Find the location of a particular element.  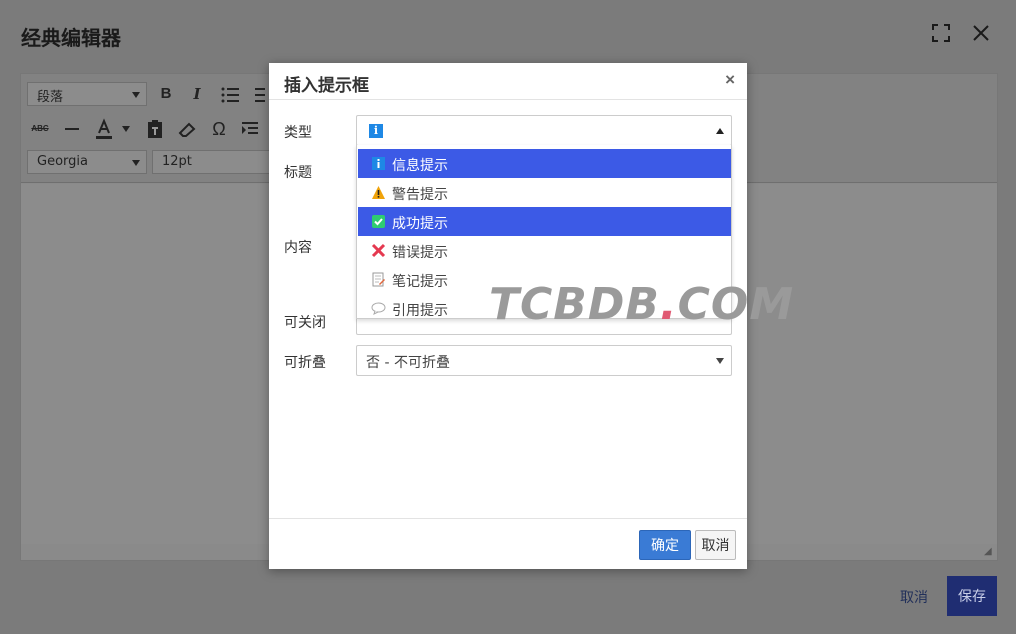

quote-icon is located at coordinates (378, 308).